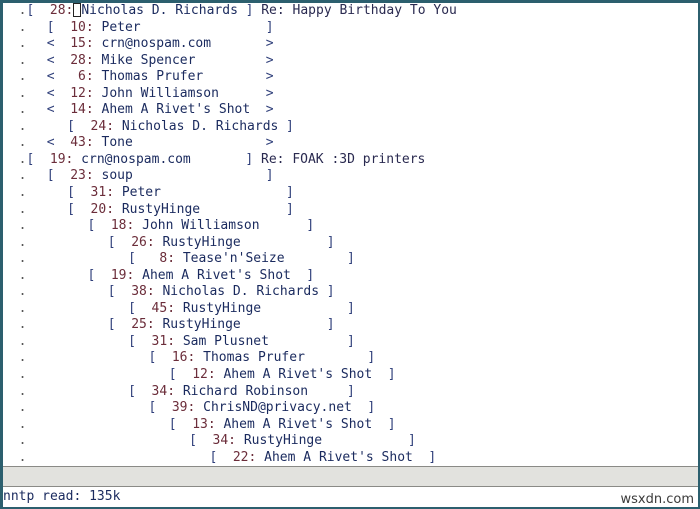 This screenshot has height=509, width=700. I want to click on summary-line-author: Thomas Prufer, so click(254, 358).